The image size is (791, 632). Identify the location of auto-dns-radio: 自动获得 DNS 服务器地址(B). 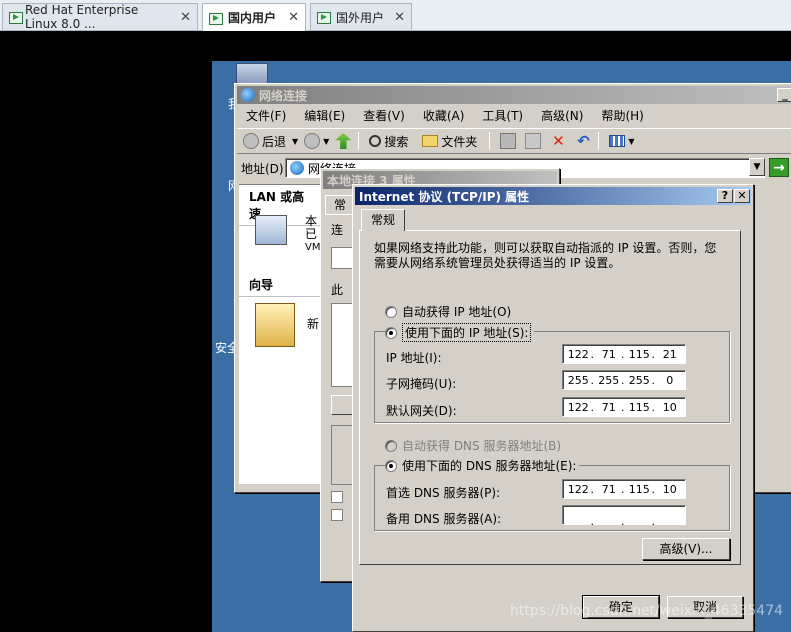
(475, 445).